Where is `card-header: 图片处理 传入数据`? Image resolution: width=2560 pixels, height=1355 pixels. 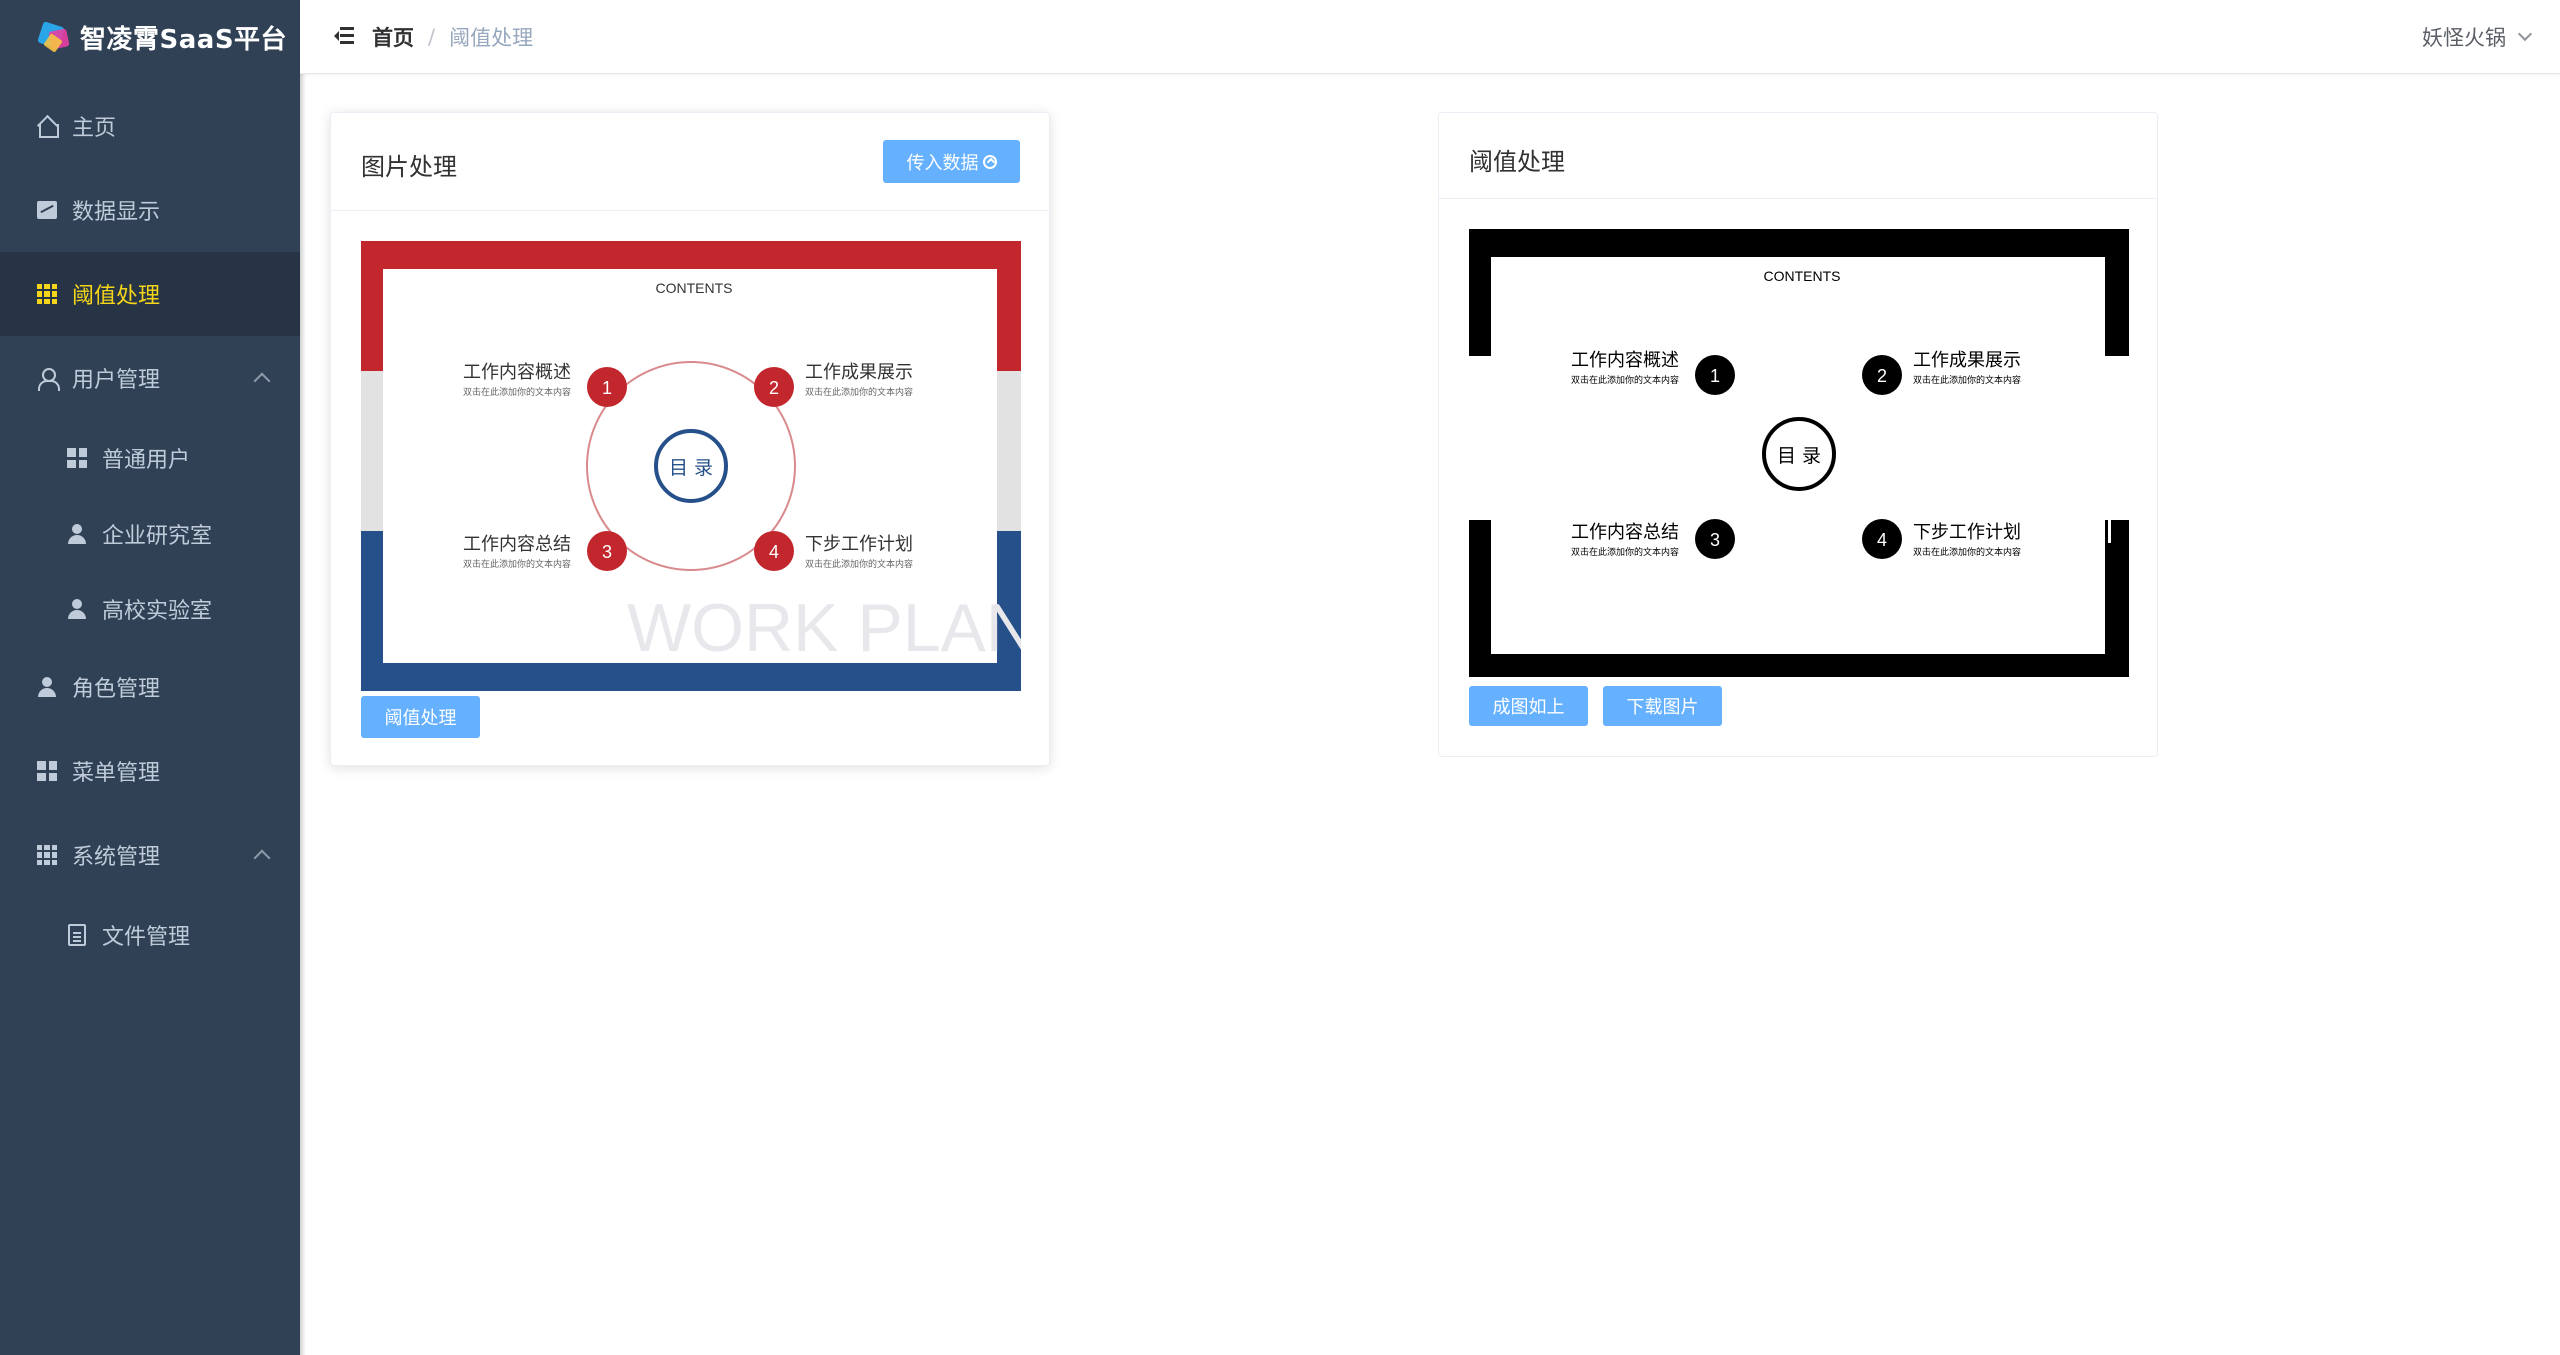 card-header: 图片处理 传入数据 is located at coordinates (690, 162).